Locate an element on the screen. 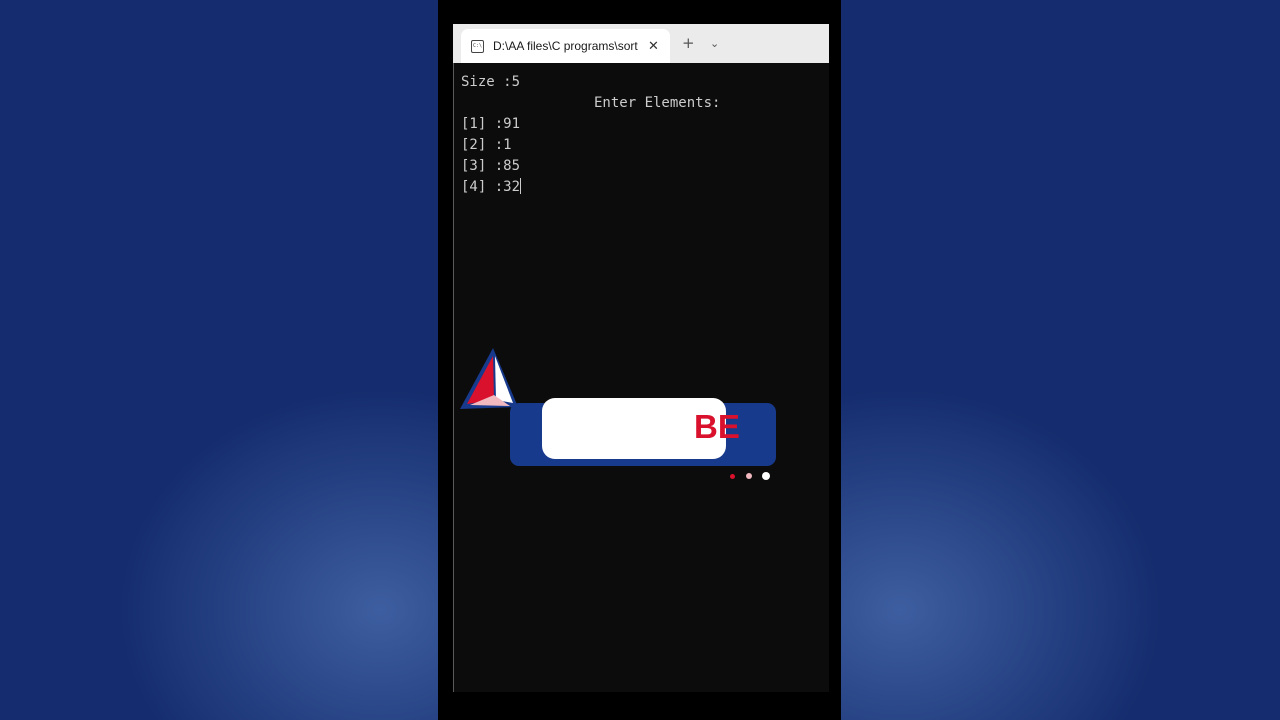  tab-title: D:\AA files\C programs\sorte is located at coordinates (565, 46).